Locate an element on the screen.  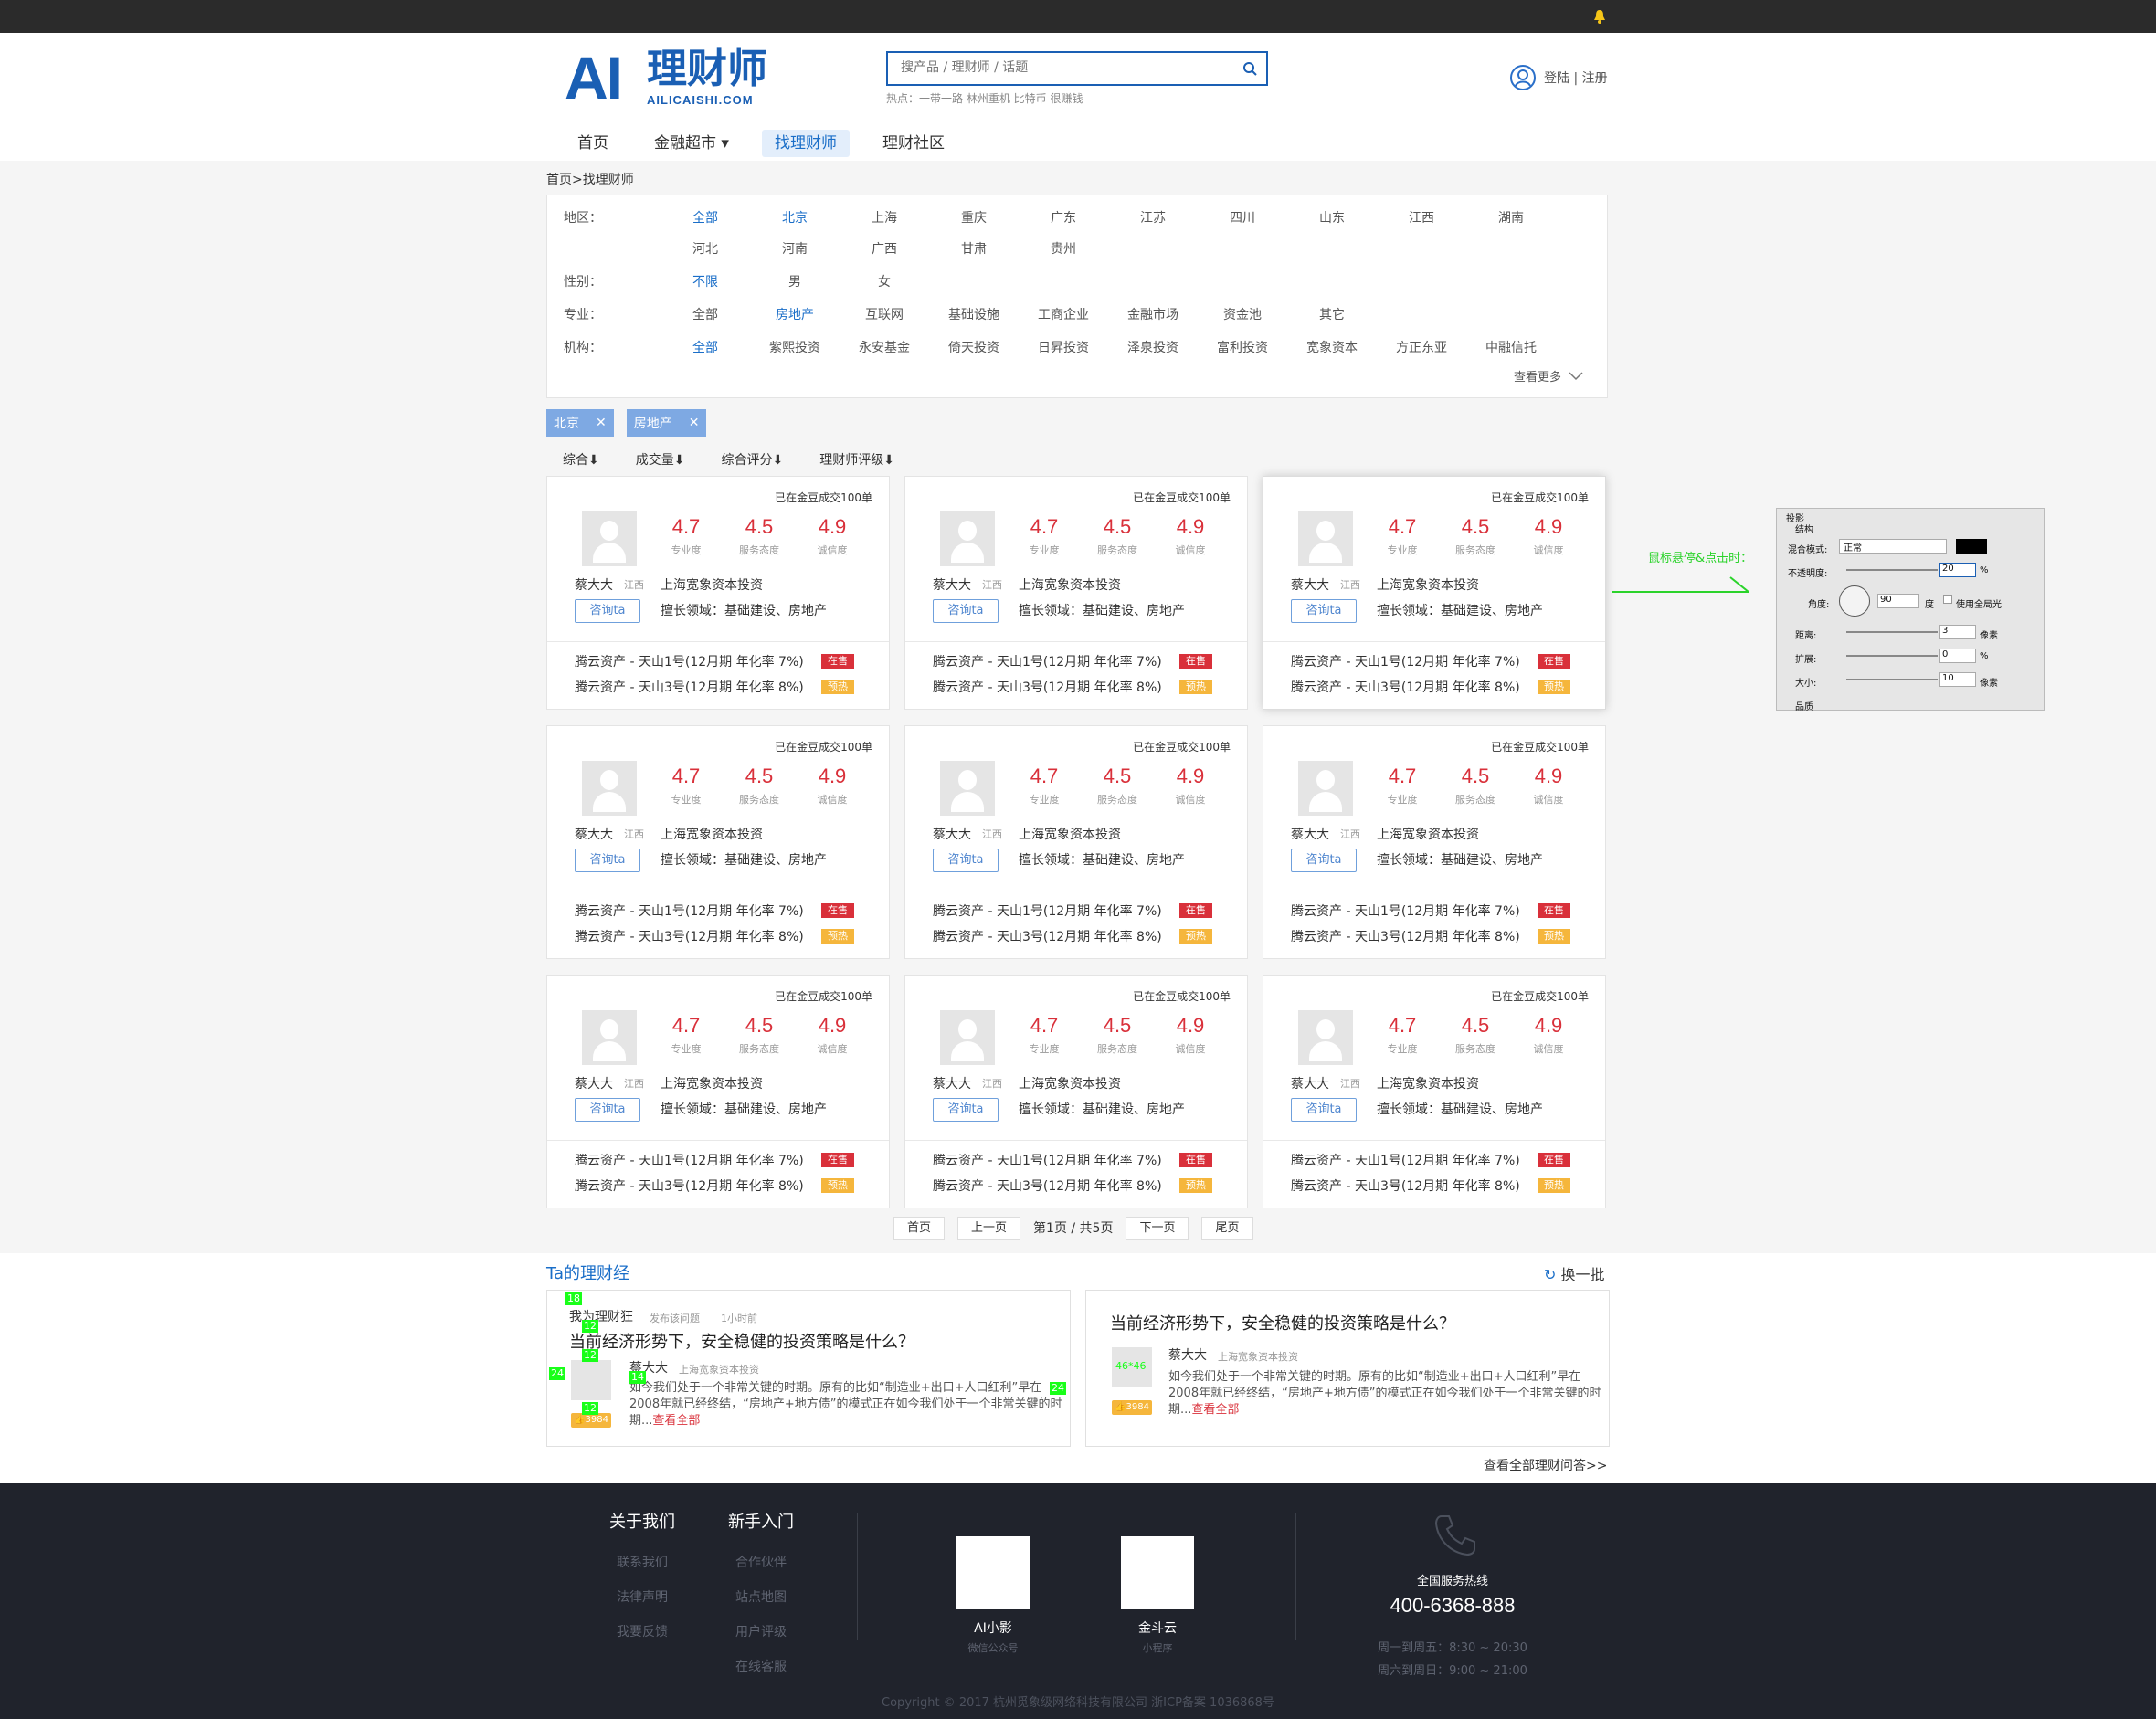
filter-option: 方正东亚 is located at coordinates (1421, 347).